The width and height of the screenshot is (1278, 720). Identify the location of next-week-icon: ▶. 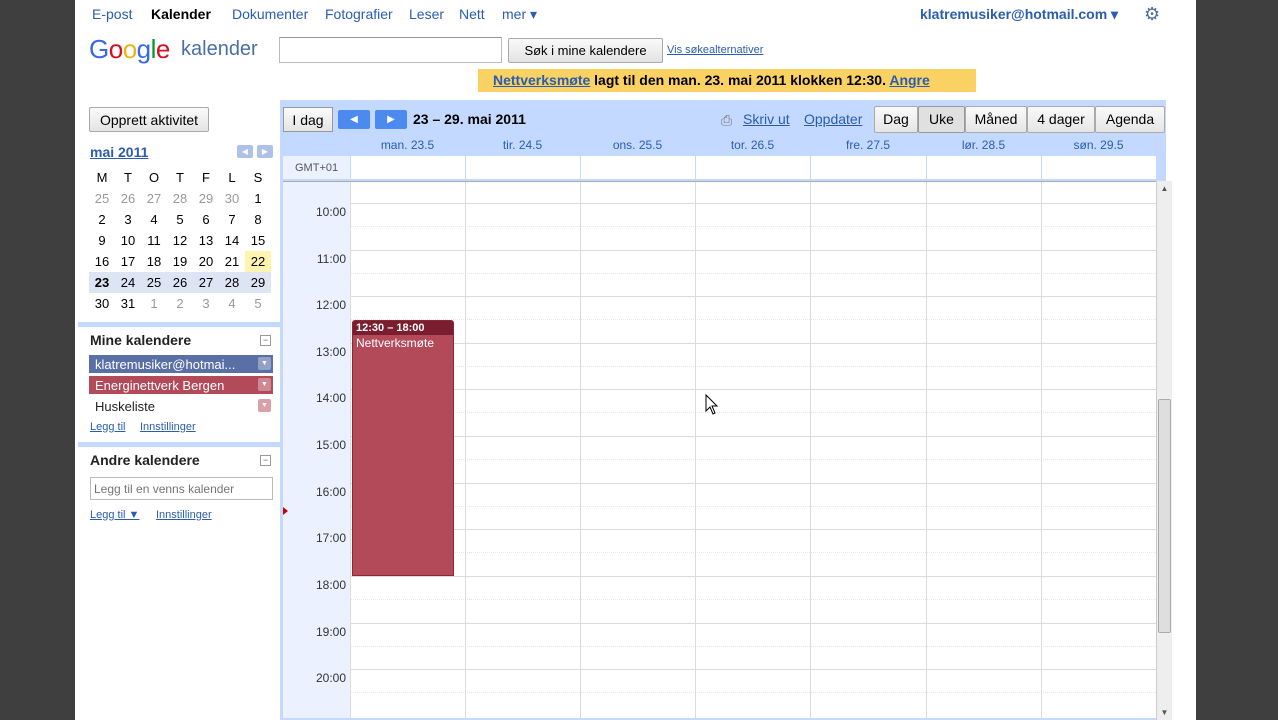
(391, 119).